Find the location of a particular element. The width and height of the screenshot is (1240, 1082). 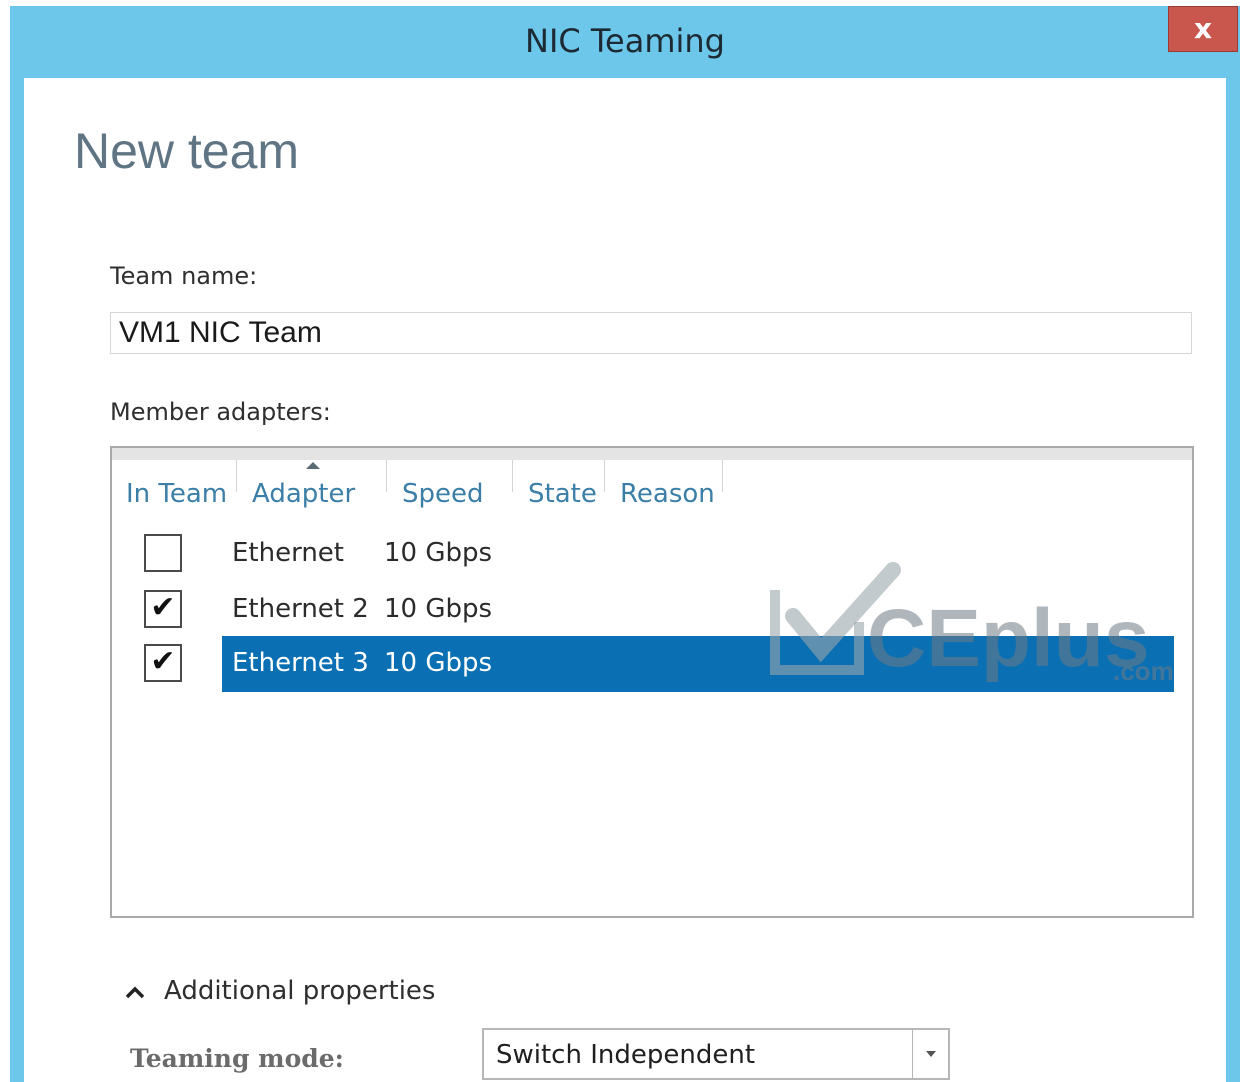

member-adapters-label: Member adapters: is located at coordinates (220, 412).